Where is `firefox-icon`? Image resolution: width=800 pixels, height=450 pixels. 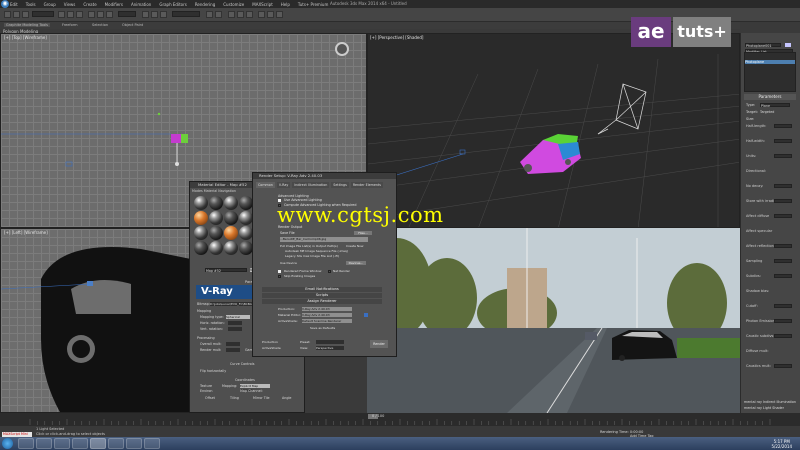
firefox-icon is located at coordinates (134, 443).